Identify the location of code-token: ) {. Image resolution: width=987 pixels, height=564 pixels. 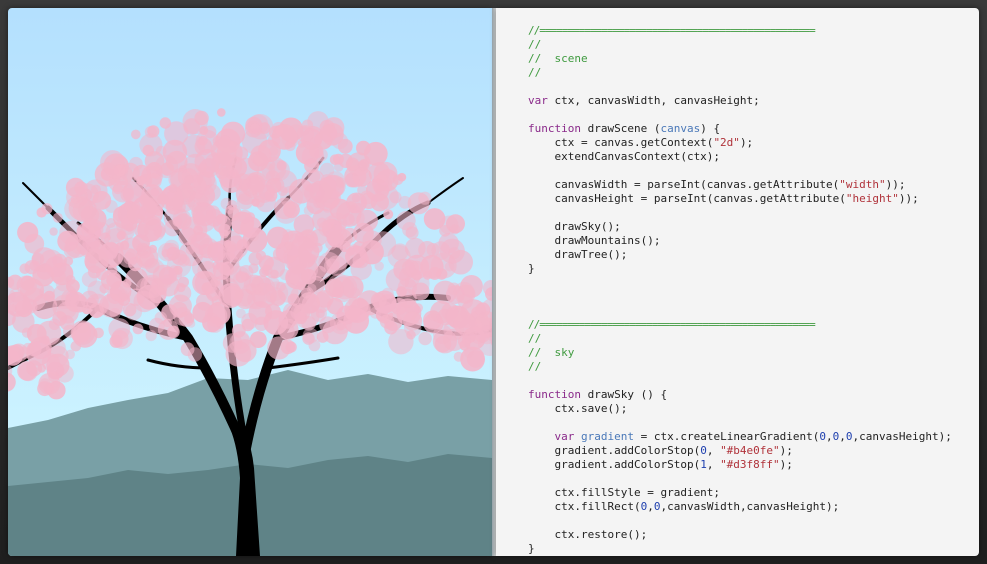
(710, 128).